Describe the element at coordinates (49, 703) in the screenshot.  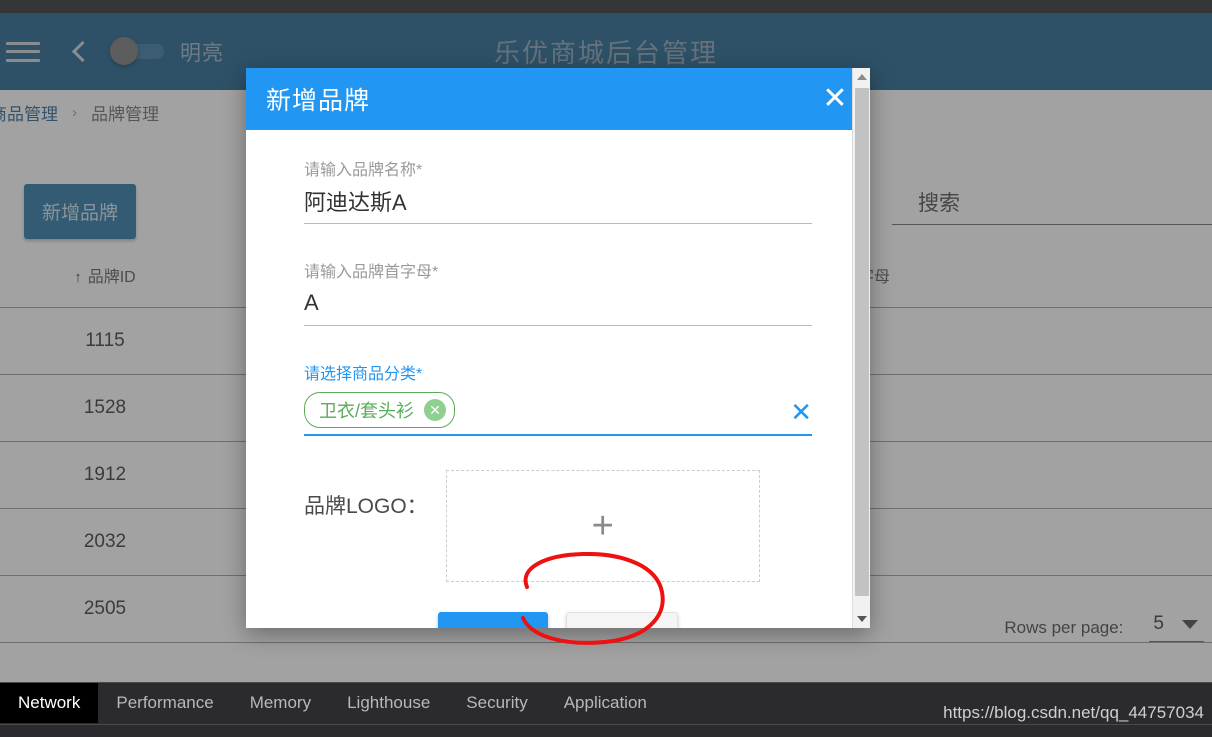
I see `devtools-tab-network: Network` at that location.